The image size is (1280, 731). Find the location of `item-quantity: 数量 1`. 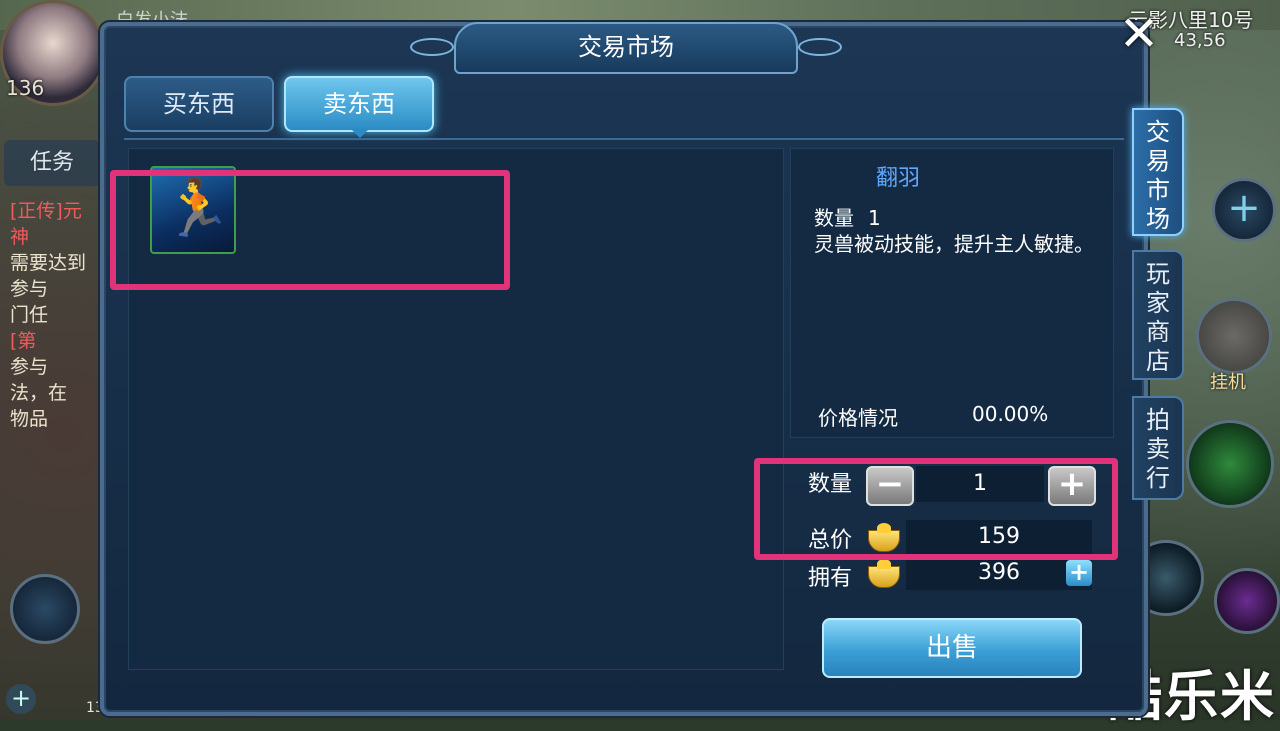

item-quantity: 数量 1 is located at coordinates (847, 216).